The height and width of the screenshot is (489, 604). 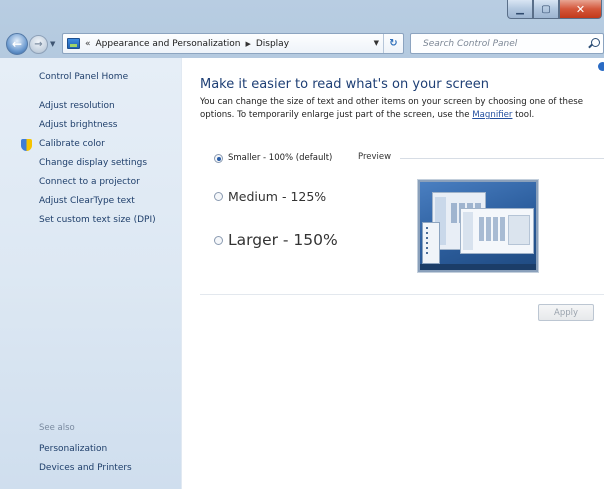 I want to click on back-arrow-icon: ←, so click(x=17, y=44).